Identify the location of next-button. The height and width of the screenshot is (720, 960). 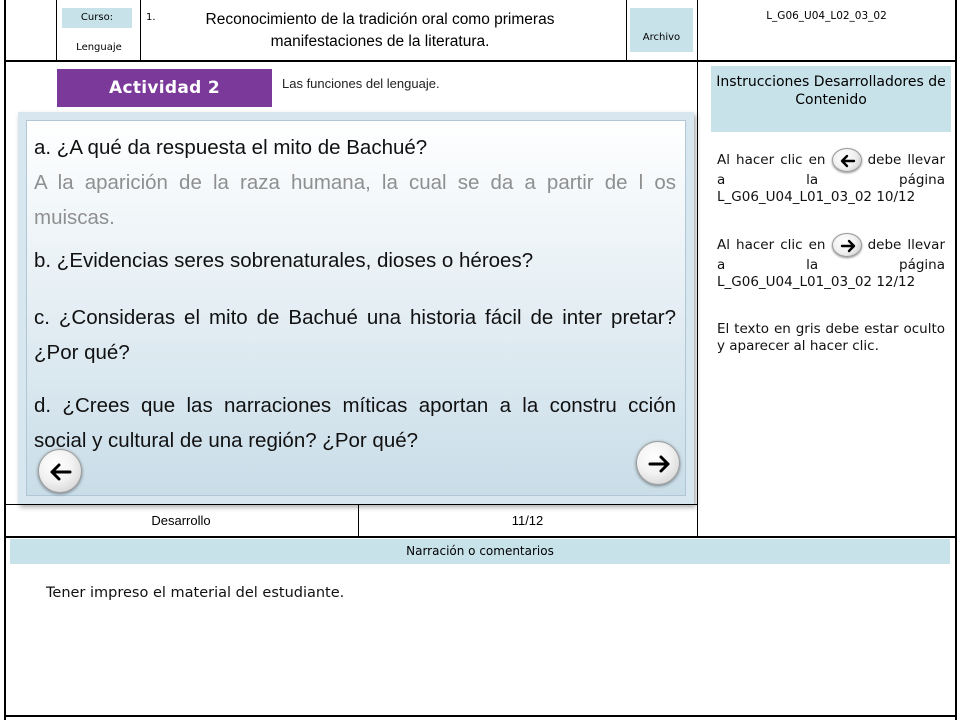
(658, 463).